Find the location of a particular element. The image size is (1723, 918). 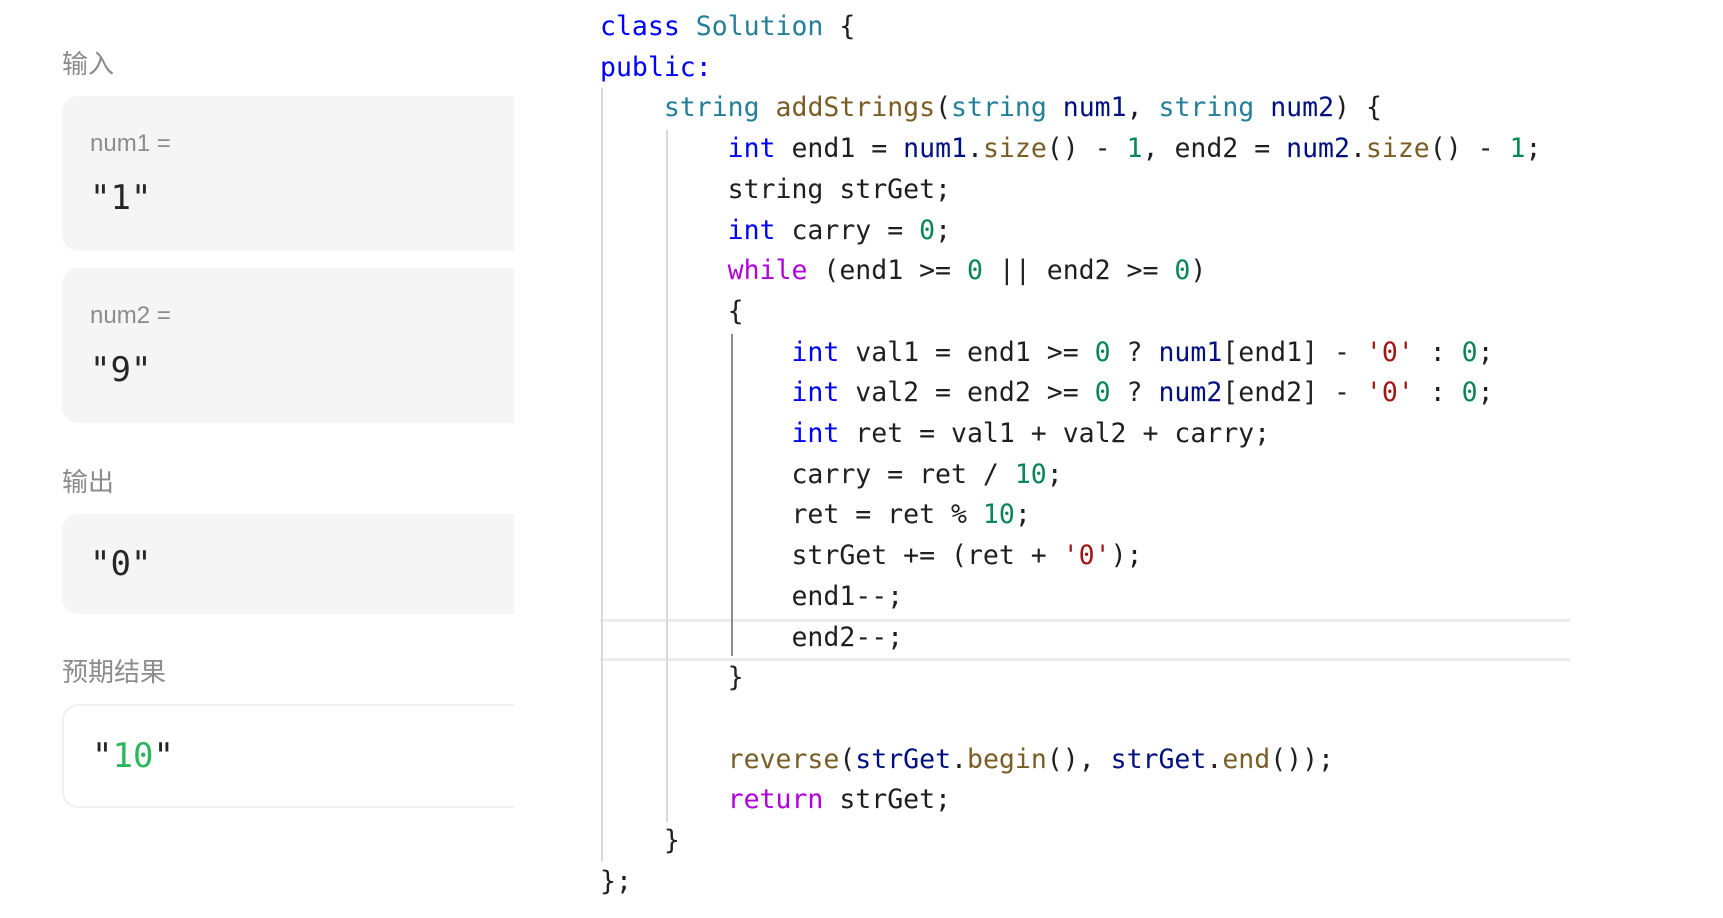

code-token: strGet; is located at coordinates (887, 800).